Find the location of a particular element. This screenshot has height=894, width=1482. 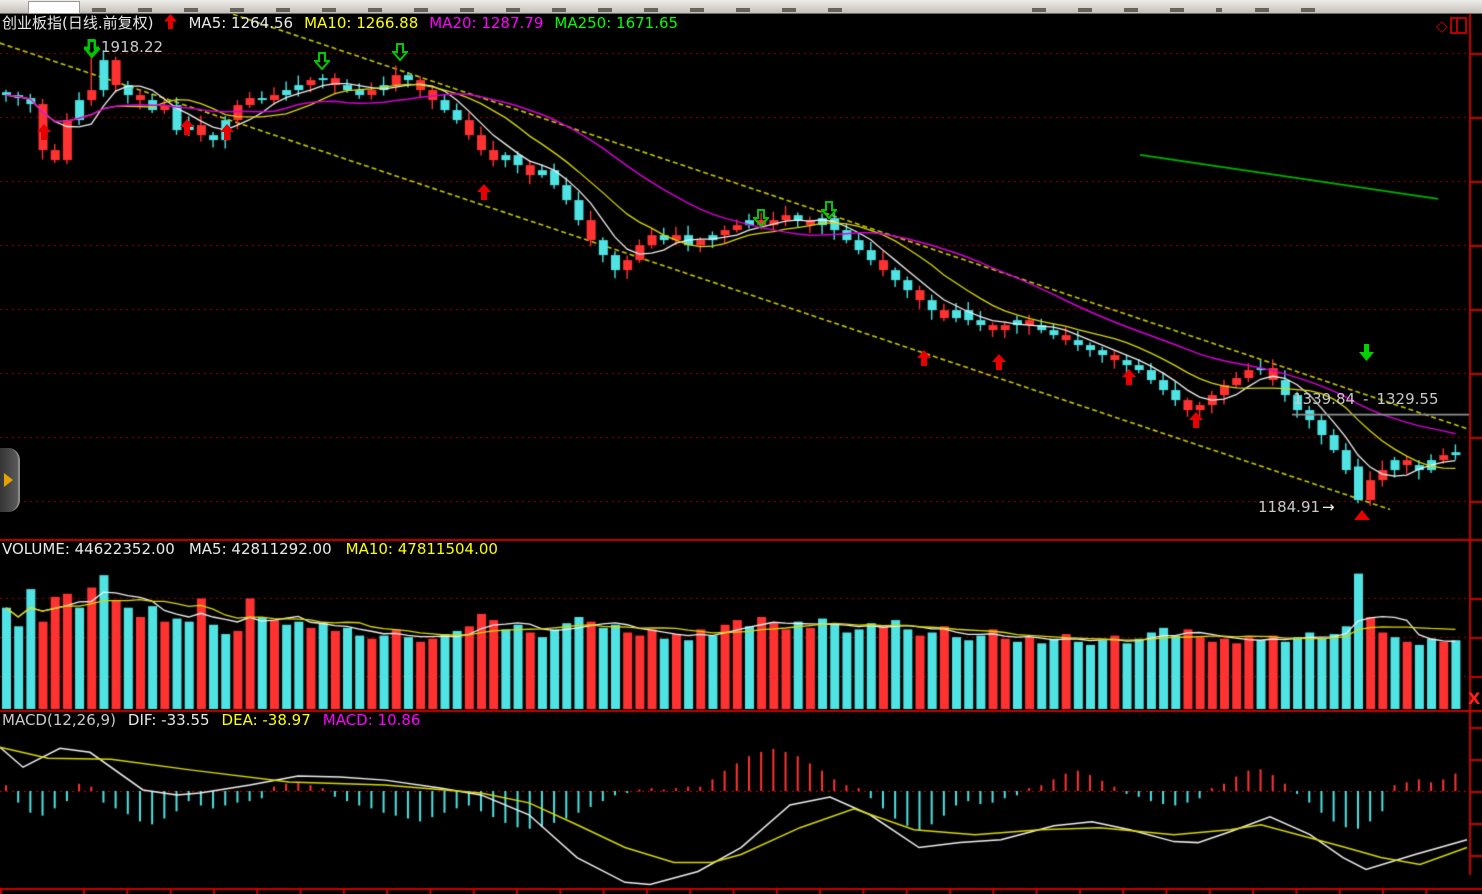

volume-ma5-value: MA5: 42811292.00 is located at coordinates (260, 549).